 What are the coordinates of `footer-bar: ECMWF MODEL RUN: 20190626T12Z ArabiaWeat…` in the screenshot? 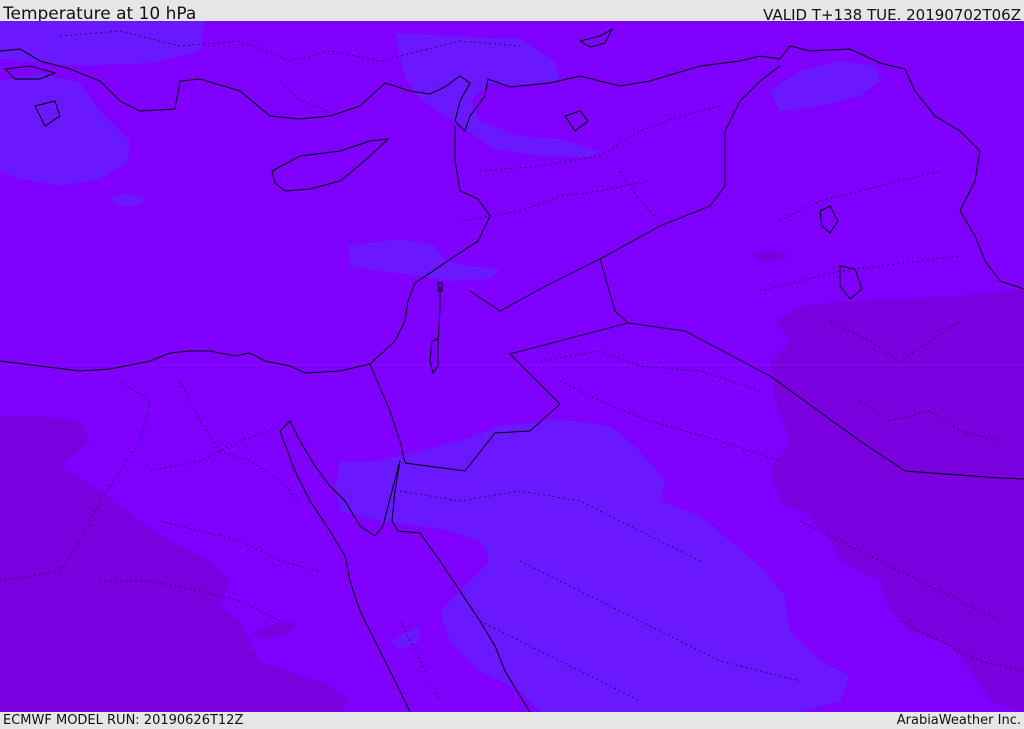 It's located at (512, 720).